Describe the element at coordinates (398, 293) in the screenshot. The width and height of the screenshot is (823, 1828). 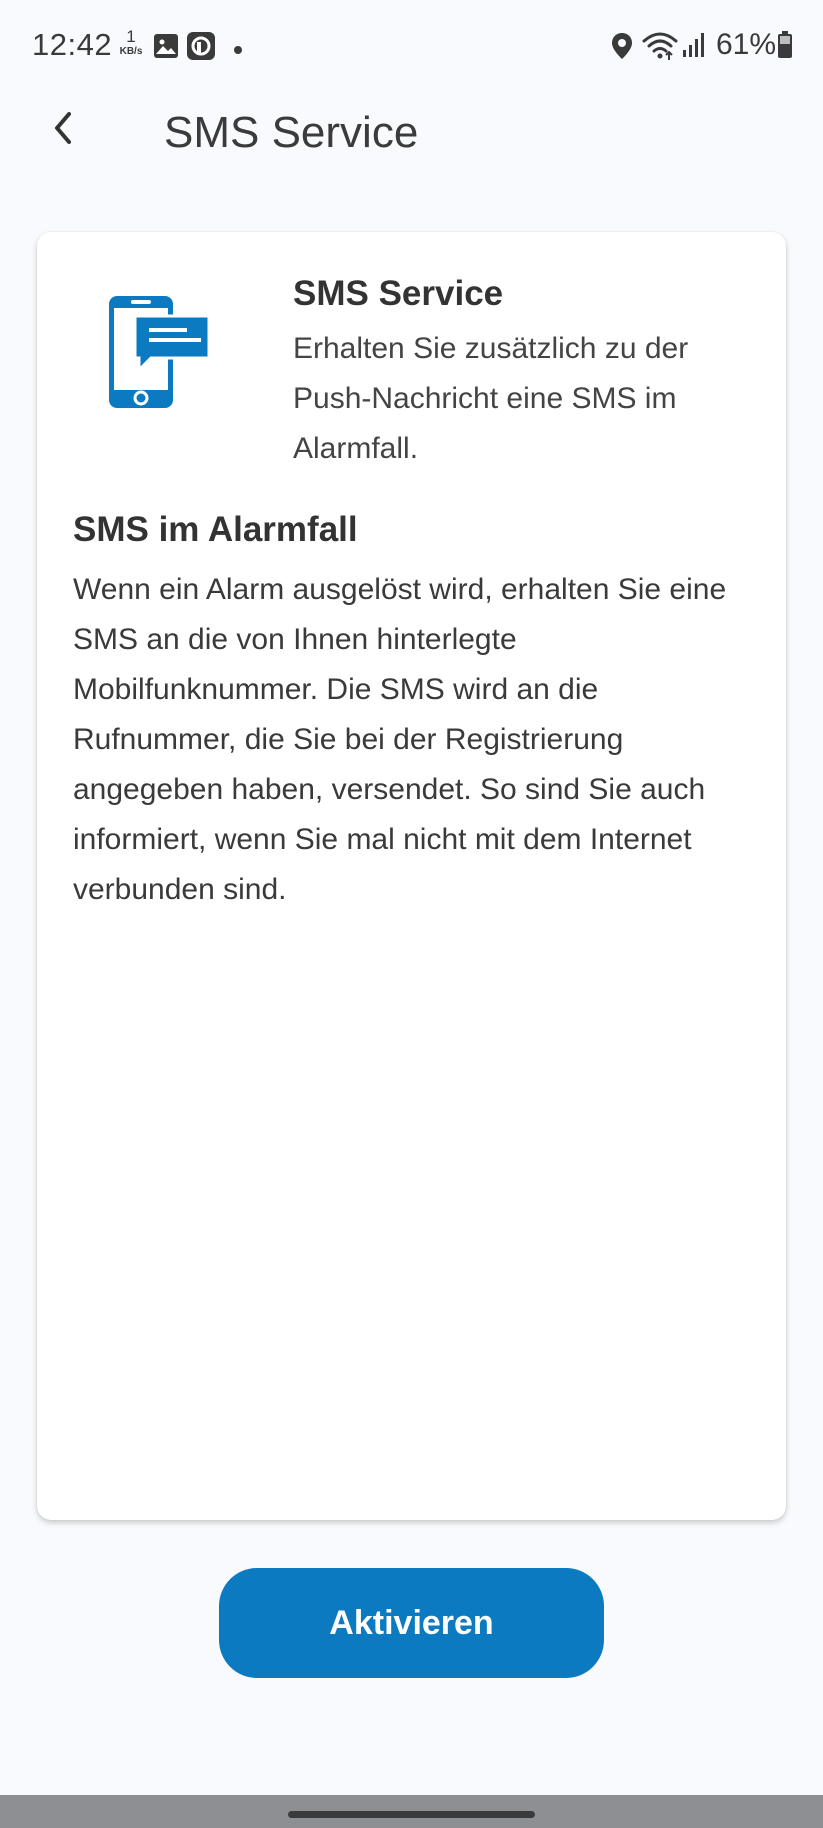
I see `card-title: SMS Service` at that location.